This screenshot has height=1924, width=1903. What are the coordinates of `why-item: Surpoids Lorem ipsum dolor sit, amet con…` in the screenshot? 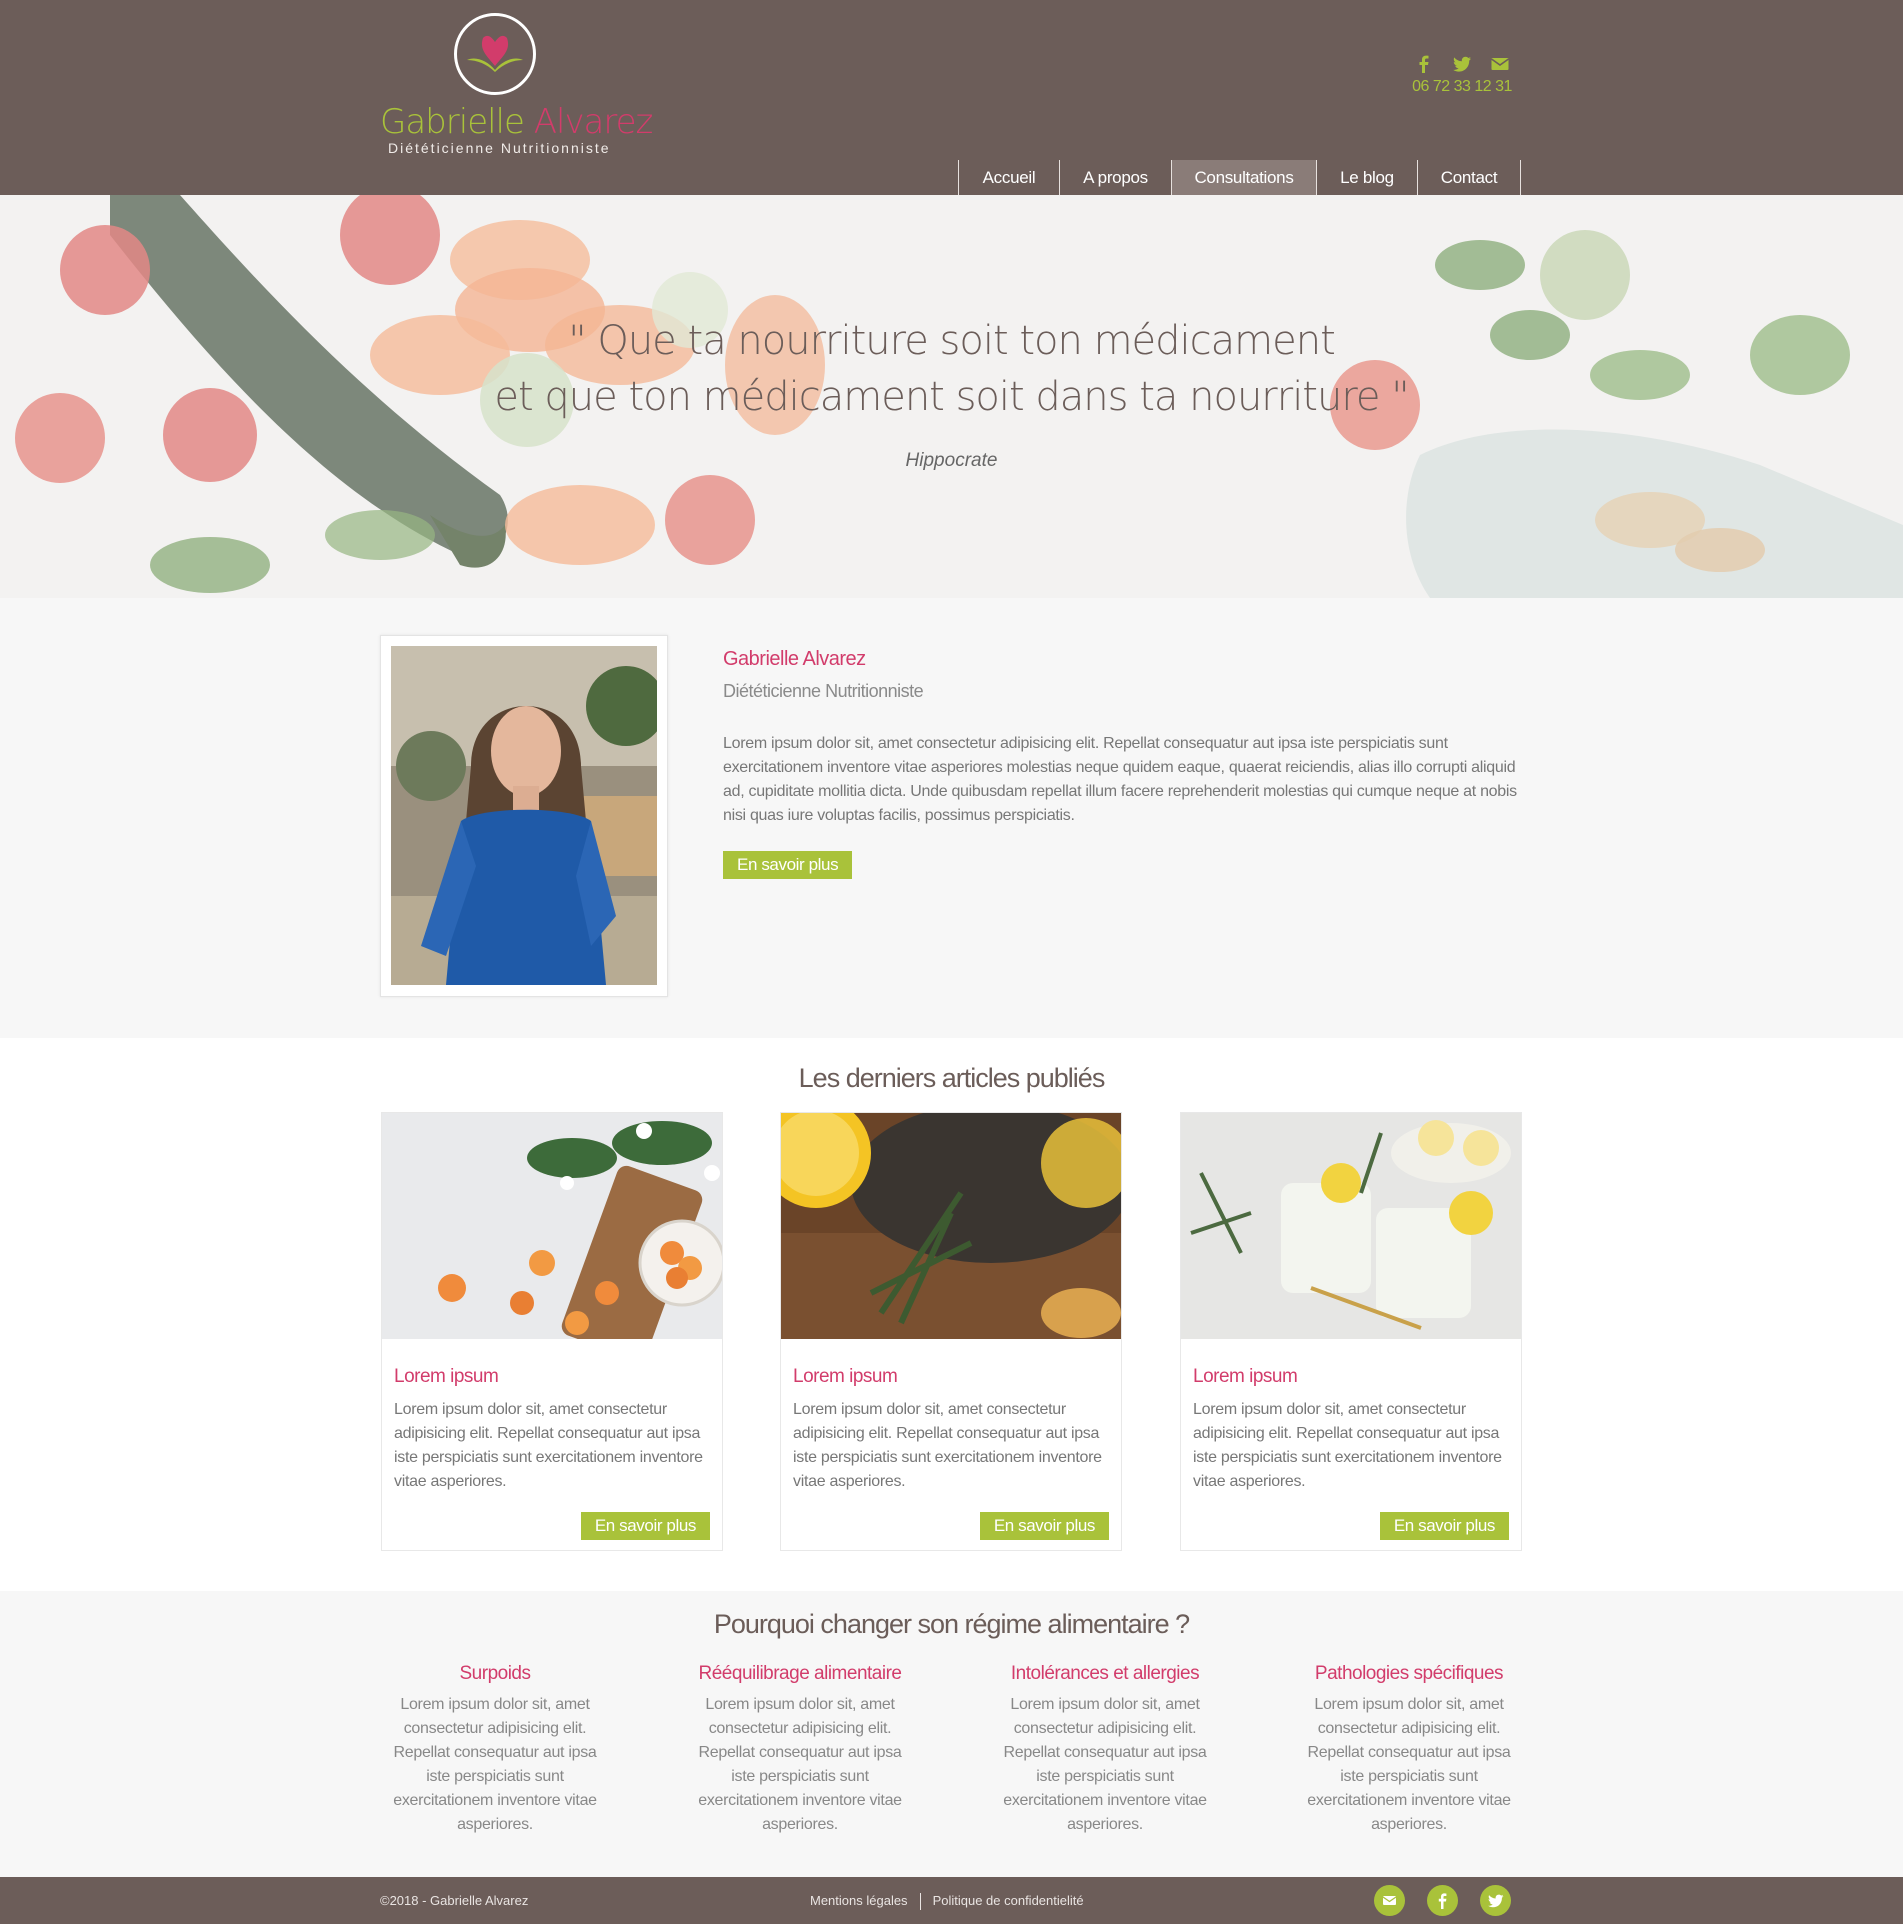 It's located at (495, 1750).